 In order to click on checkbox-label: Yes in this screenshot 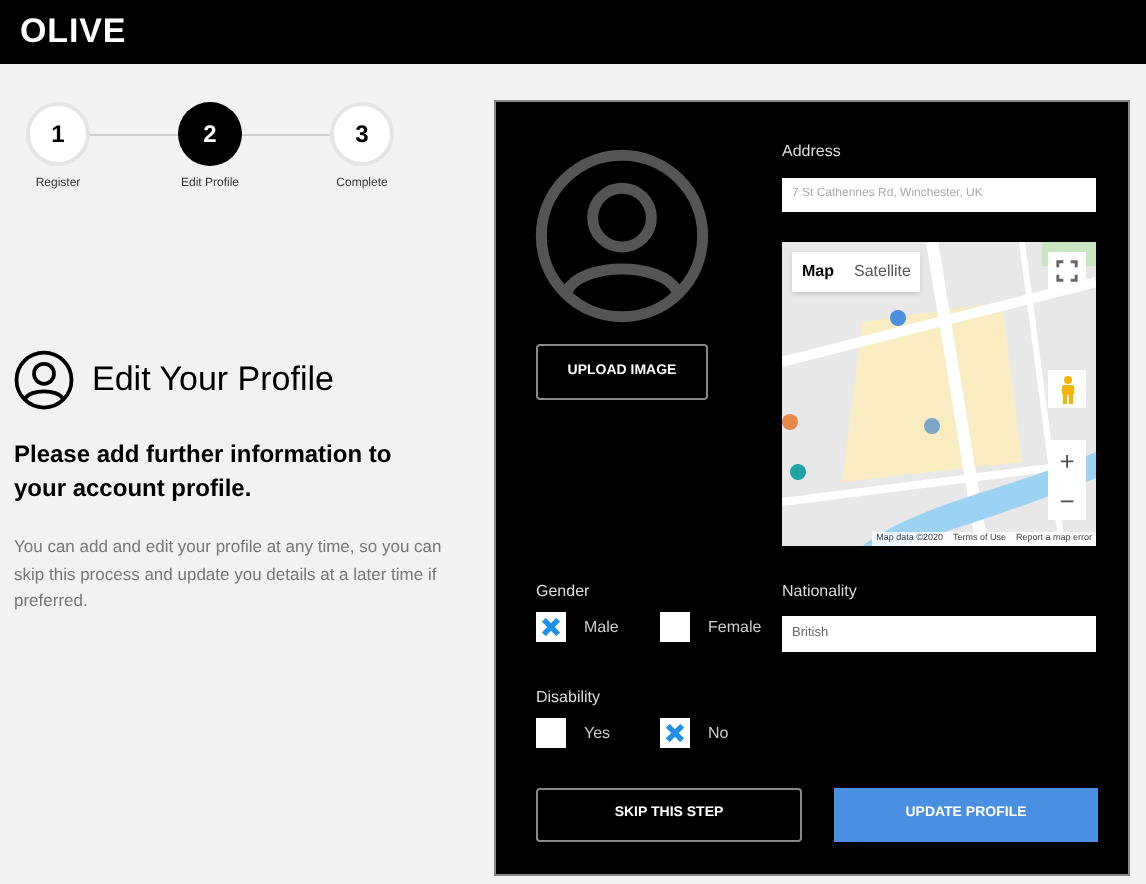, I will do `click(597, 733)`.